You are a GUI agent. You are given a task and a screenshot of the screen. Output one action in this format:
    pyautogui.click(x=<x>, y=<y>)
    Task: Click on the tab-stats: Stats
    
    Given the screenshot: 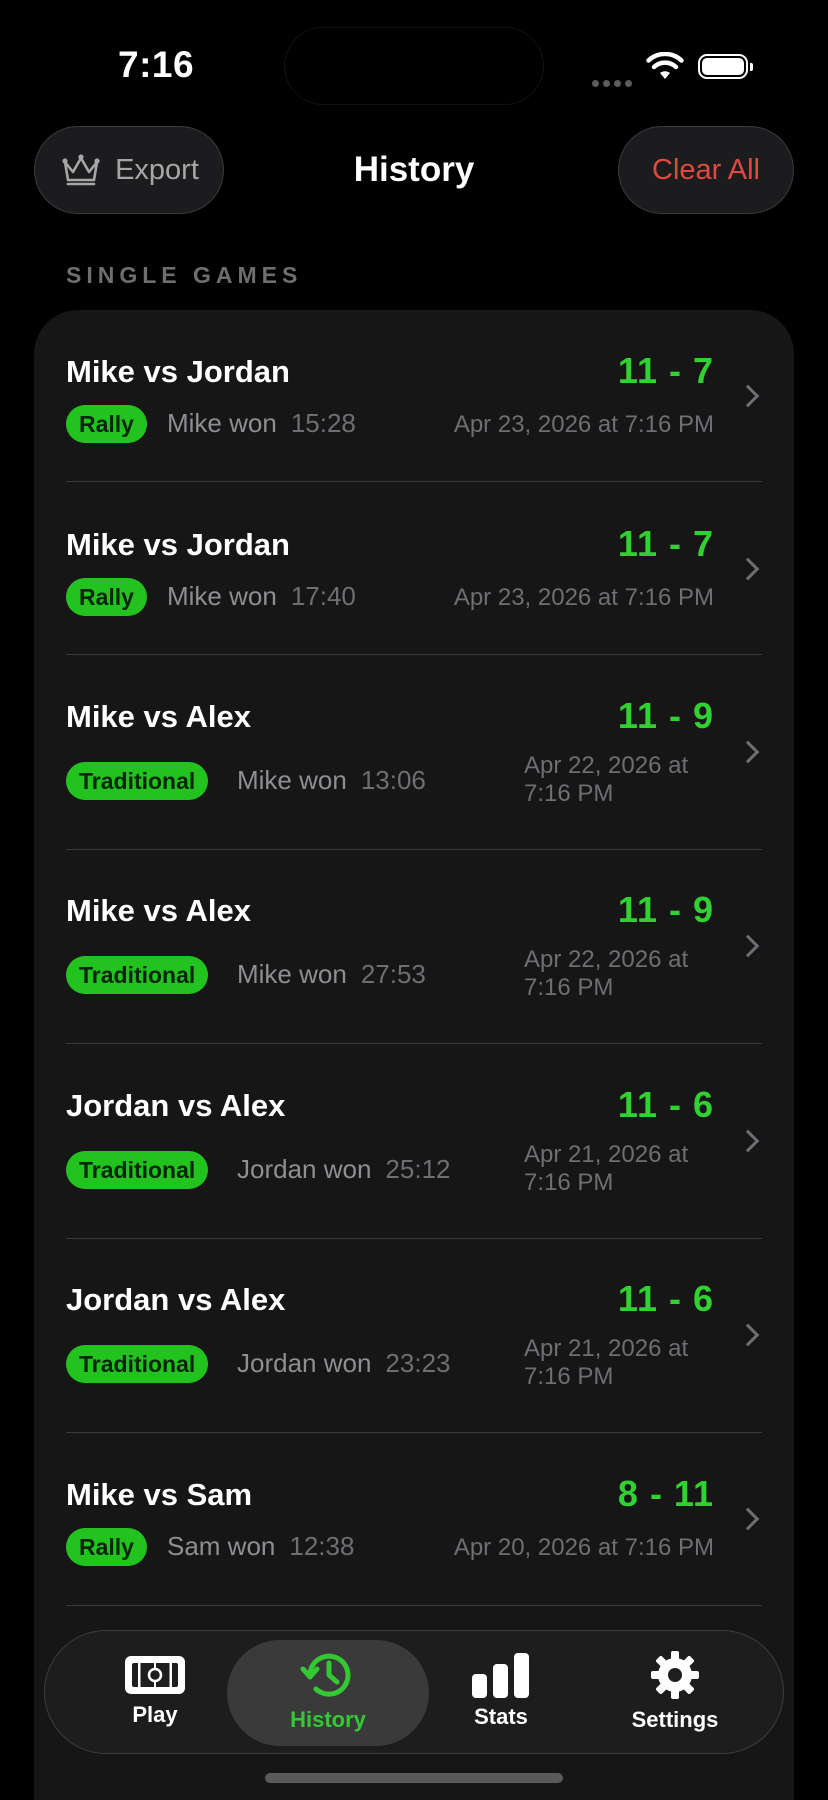 What is the action you would take?
    pyautogui.click(x=501, y=1691)
    